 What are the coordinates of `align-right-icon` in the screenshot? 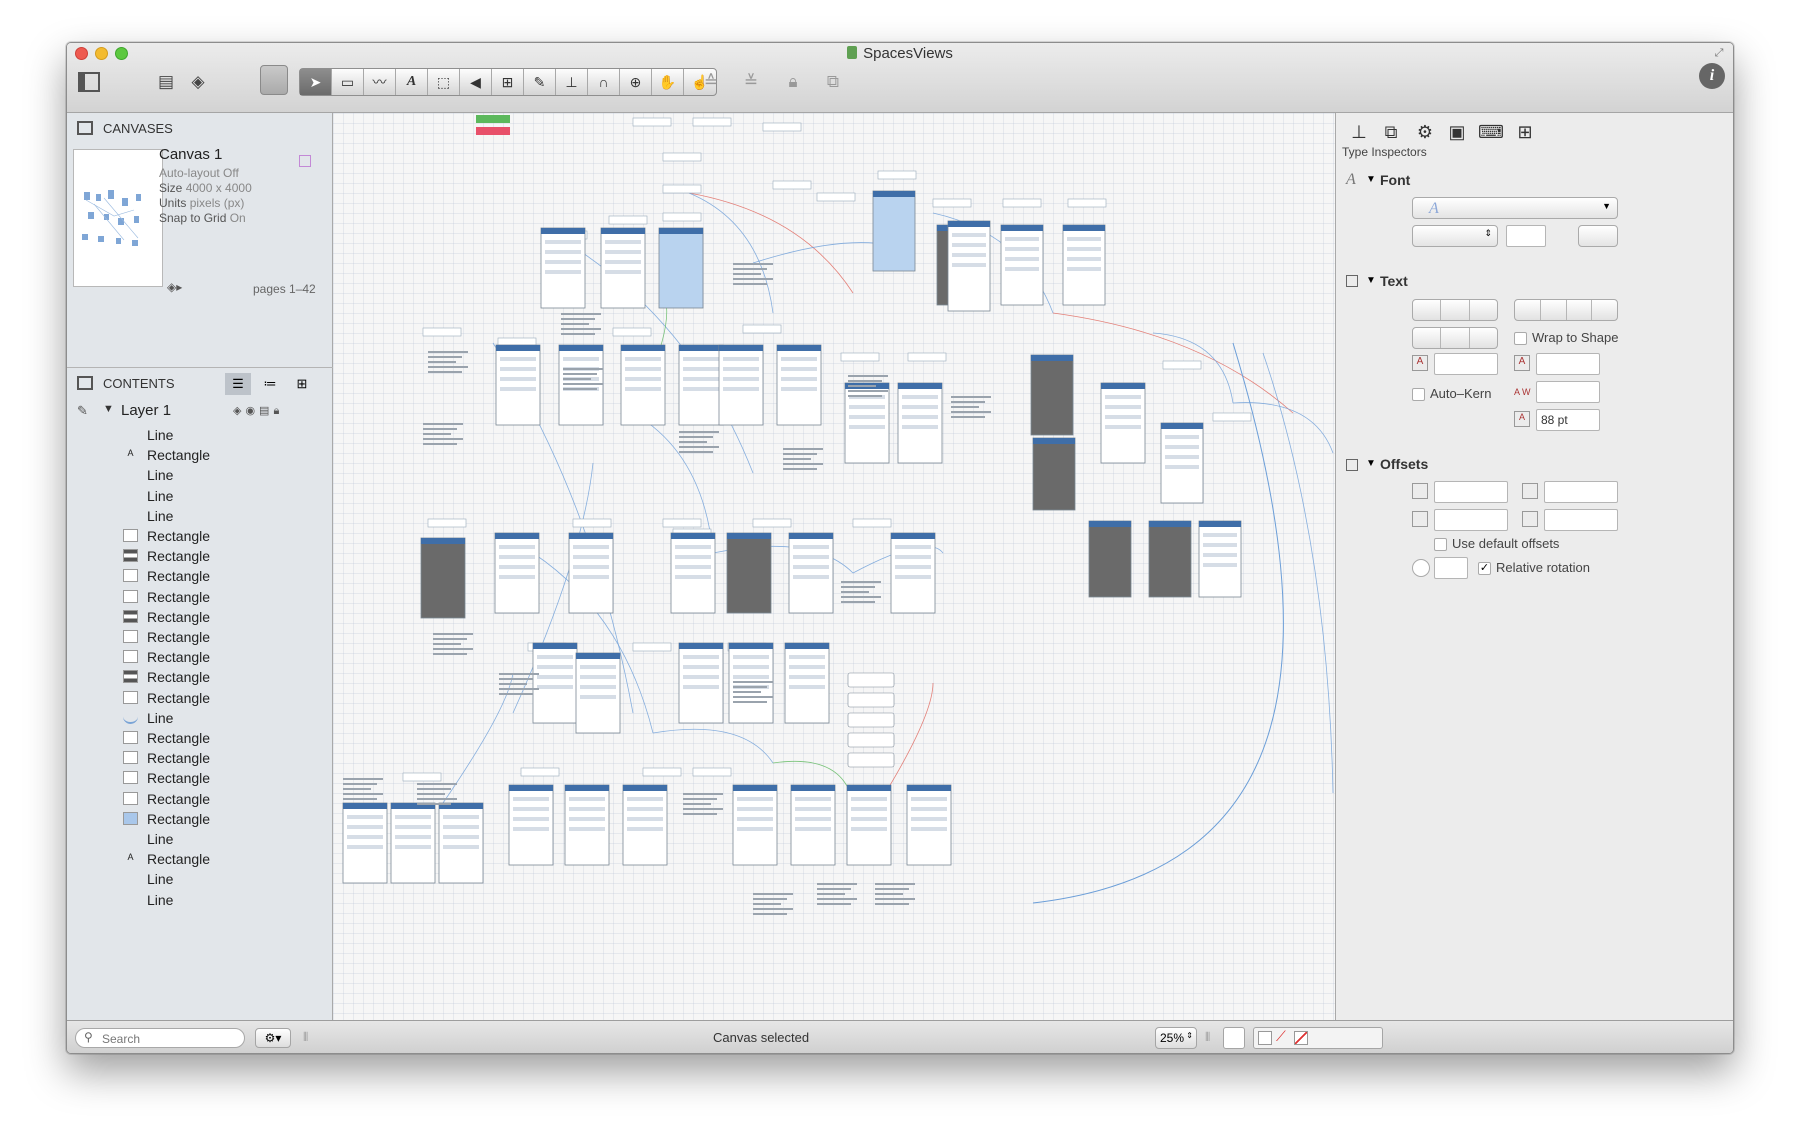 It's located at (1580, 310).